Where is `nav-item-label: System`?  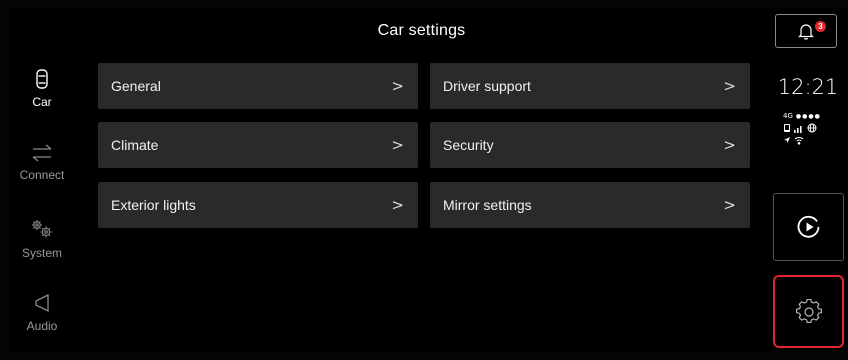
nav-item-label: System is located at coordinates (41, 253).